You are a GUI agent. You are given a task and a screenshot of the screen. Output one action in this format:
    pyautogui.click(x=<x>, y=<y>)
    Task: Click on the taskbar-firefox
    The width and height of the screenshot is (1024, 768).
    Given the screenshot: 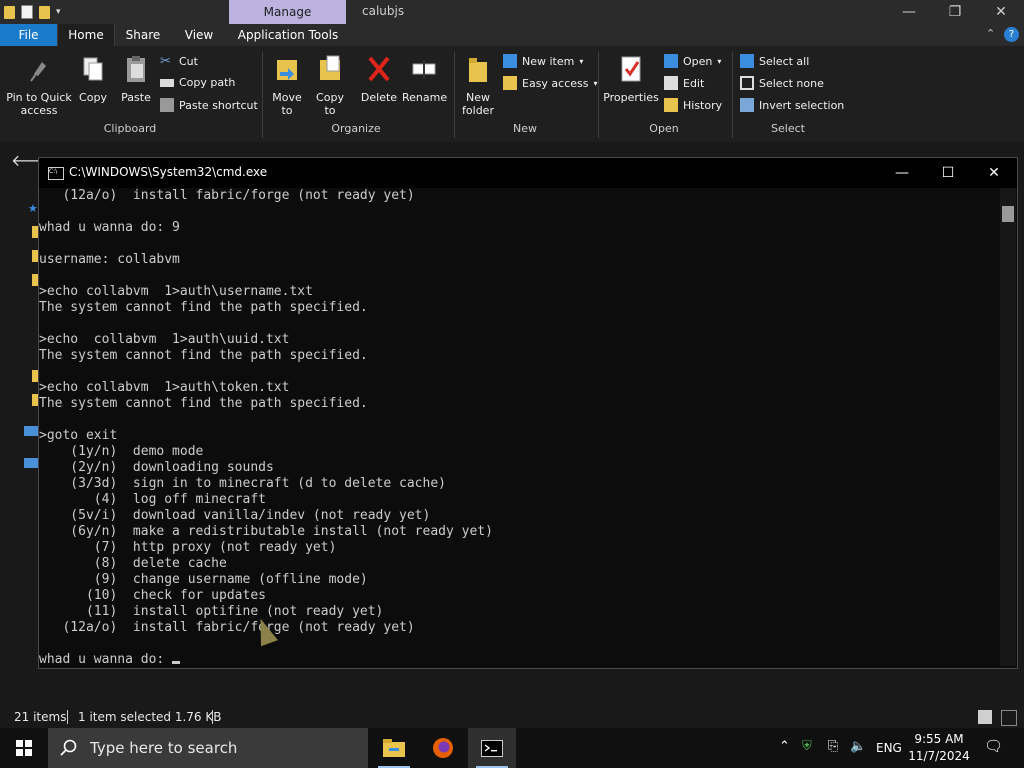 What is the action you would take?
    pyautogui.click(x=443, y=748)
    